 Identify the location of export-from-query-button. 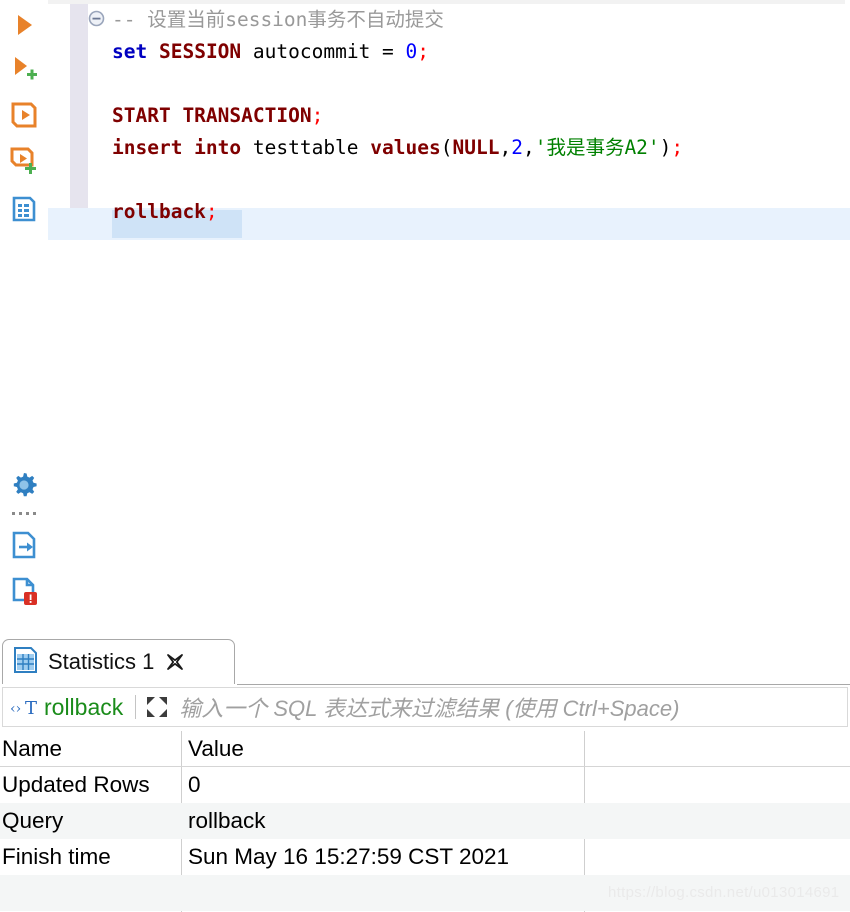
(24, 547).